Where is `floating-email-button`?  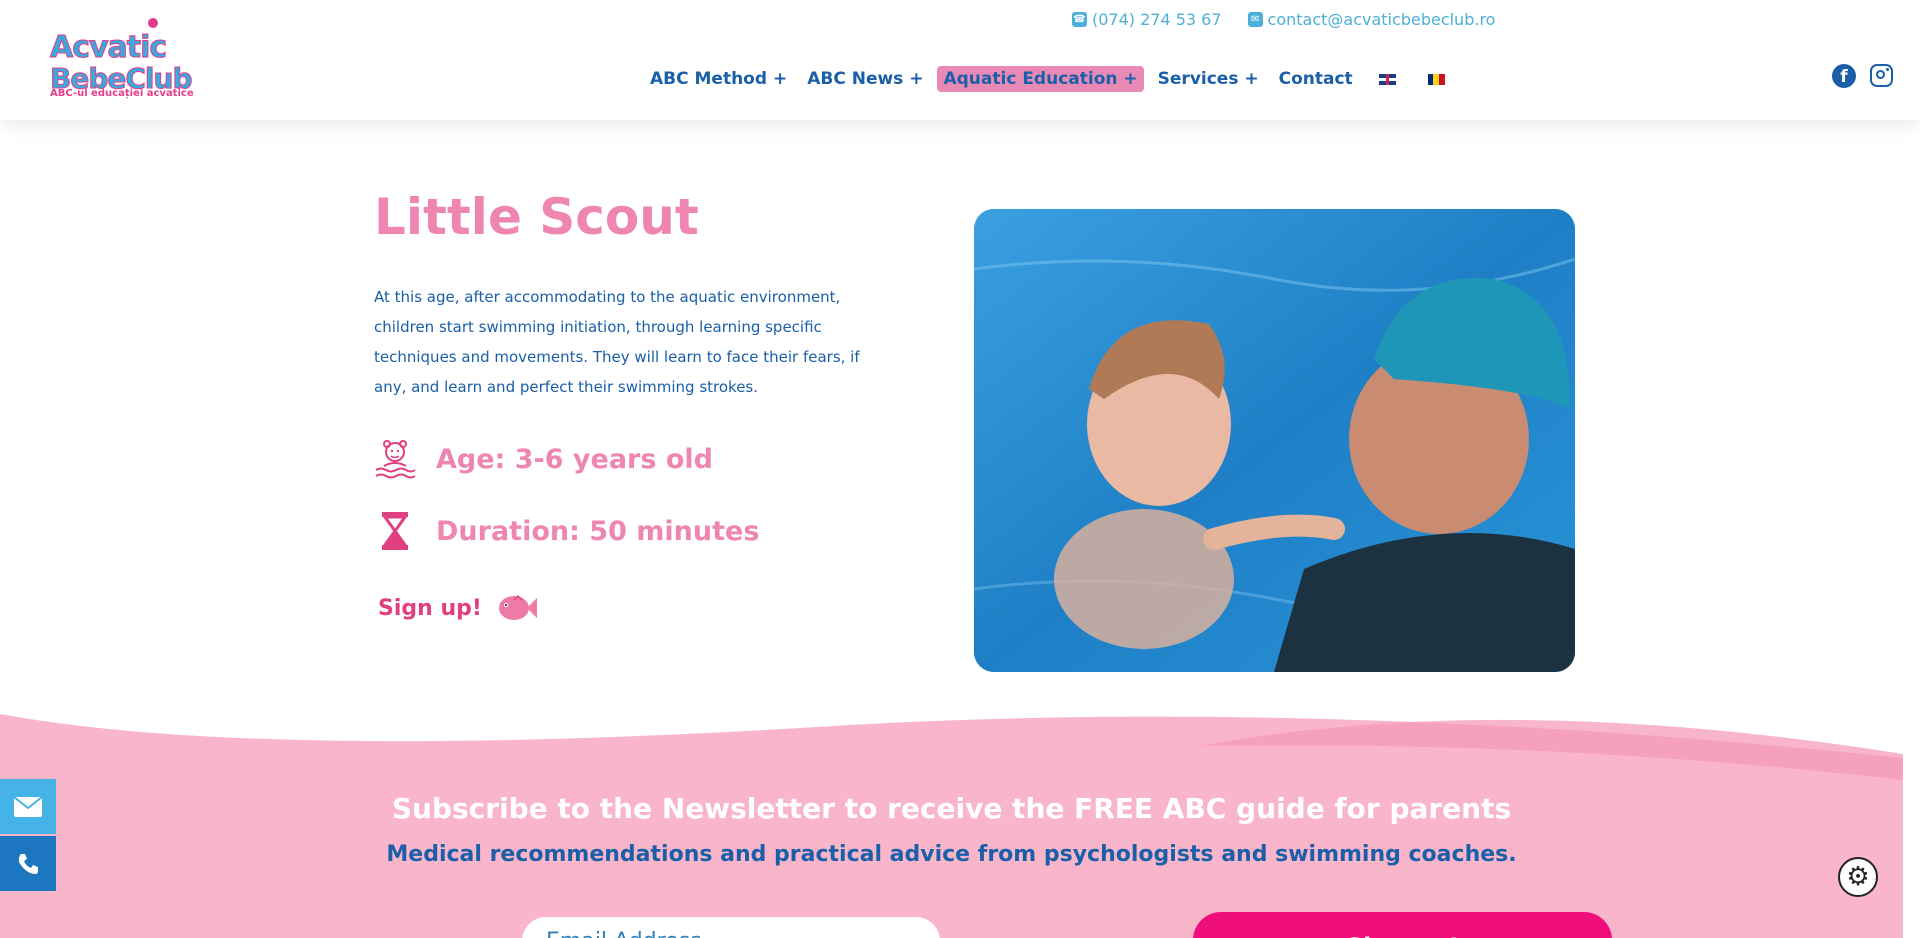
floating-email-button is located at coordinates (28, 806).